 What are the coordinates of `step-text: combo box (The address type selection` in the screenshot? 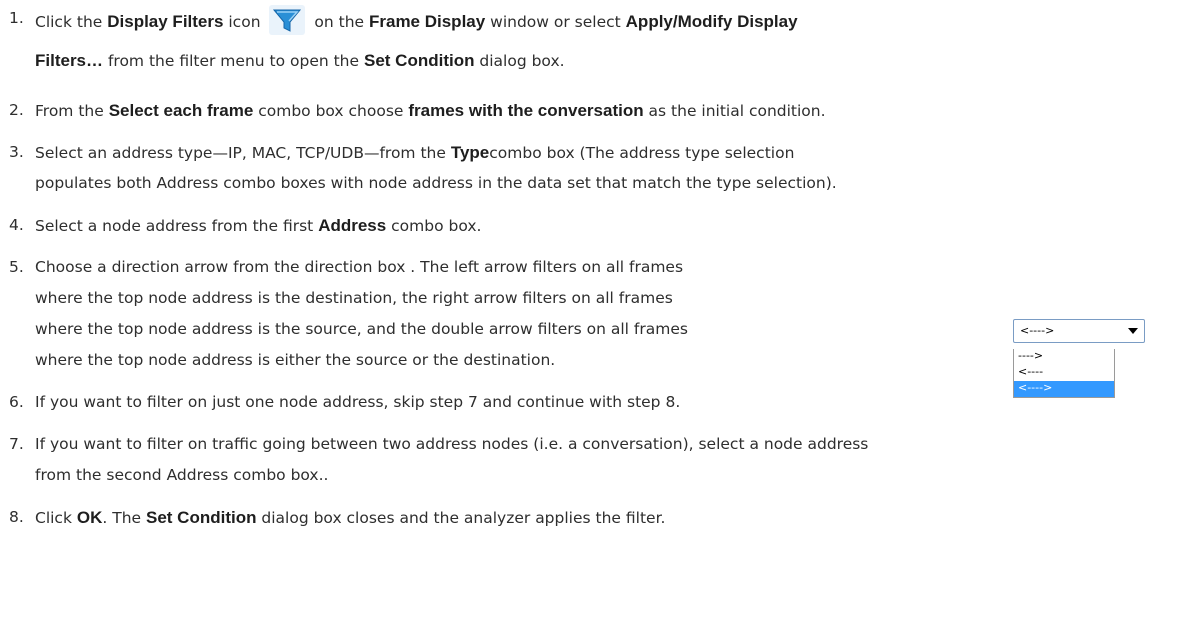 It's located at (642, 153).